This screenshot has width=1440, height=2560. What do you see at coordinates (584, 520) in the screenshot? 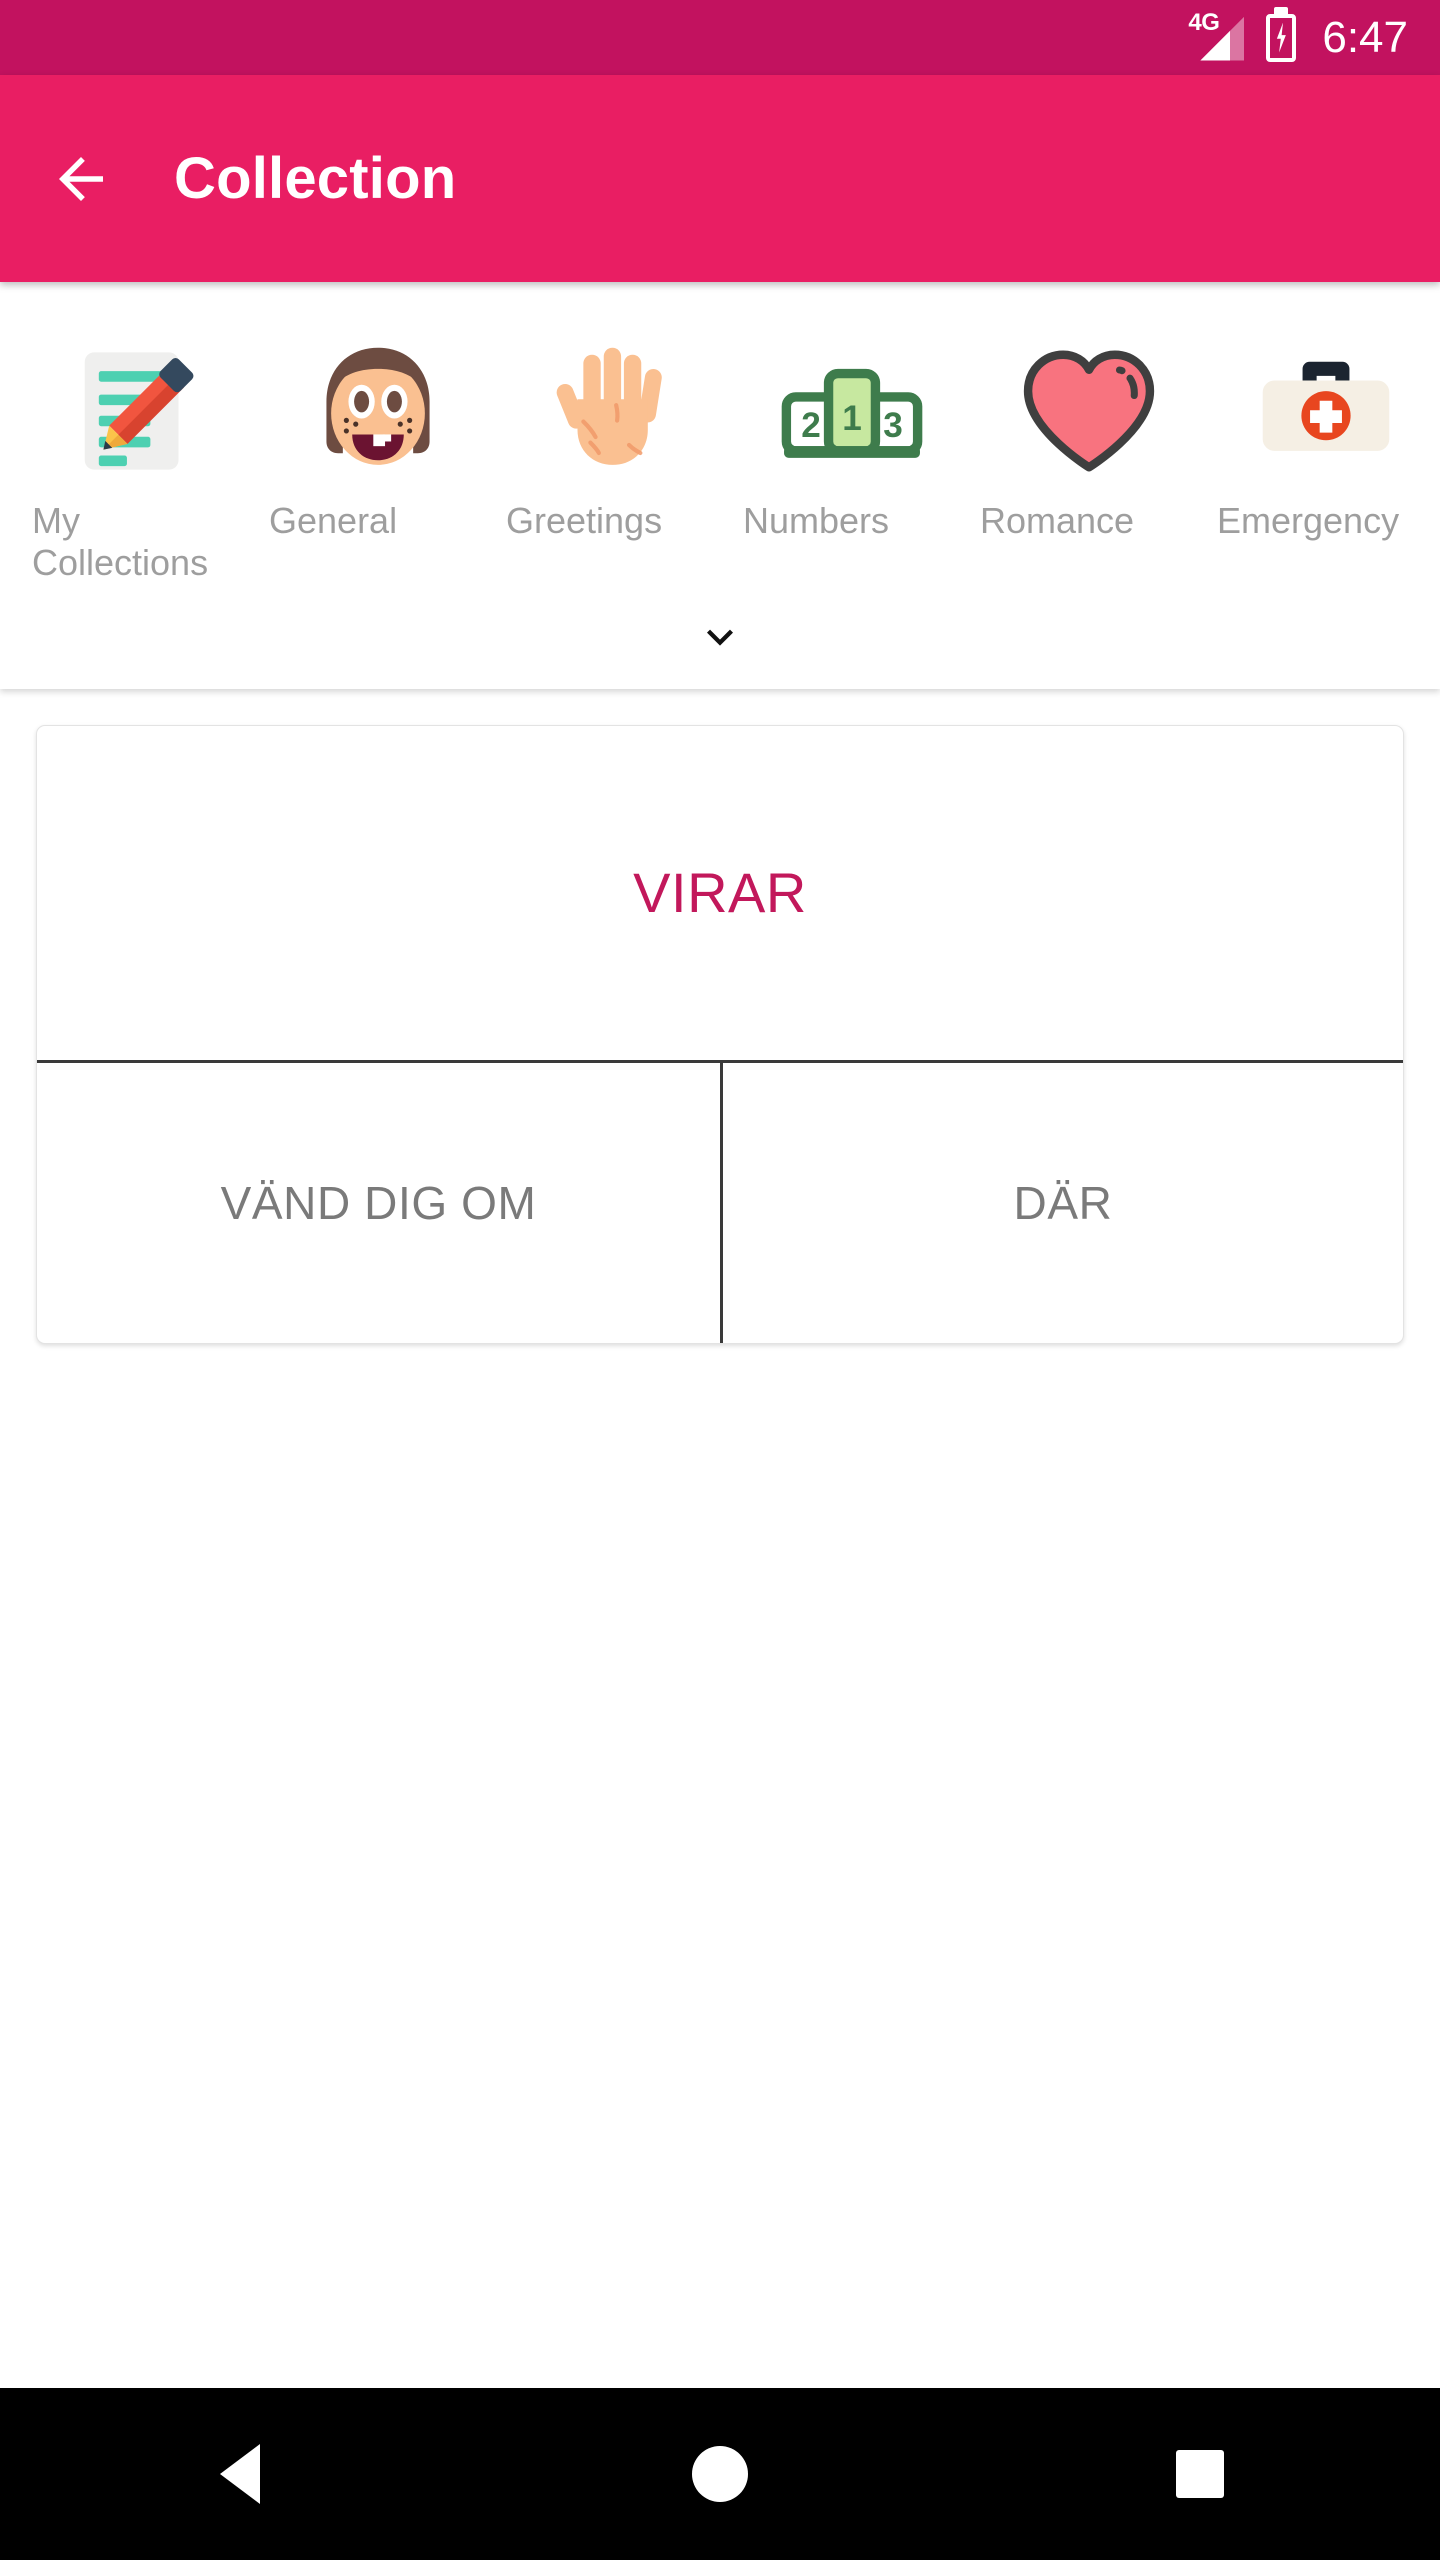
I see `category-label: Greetings` at bounding box center [584, 520].